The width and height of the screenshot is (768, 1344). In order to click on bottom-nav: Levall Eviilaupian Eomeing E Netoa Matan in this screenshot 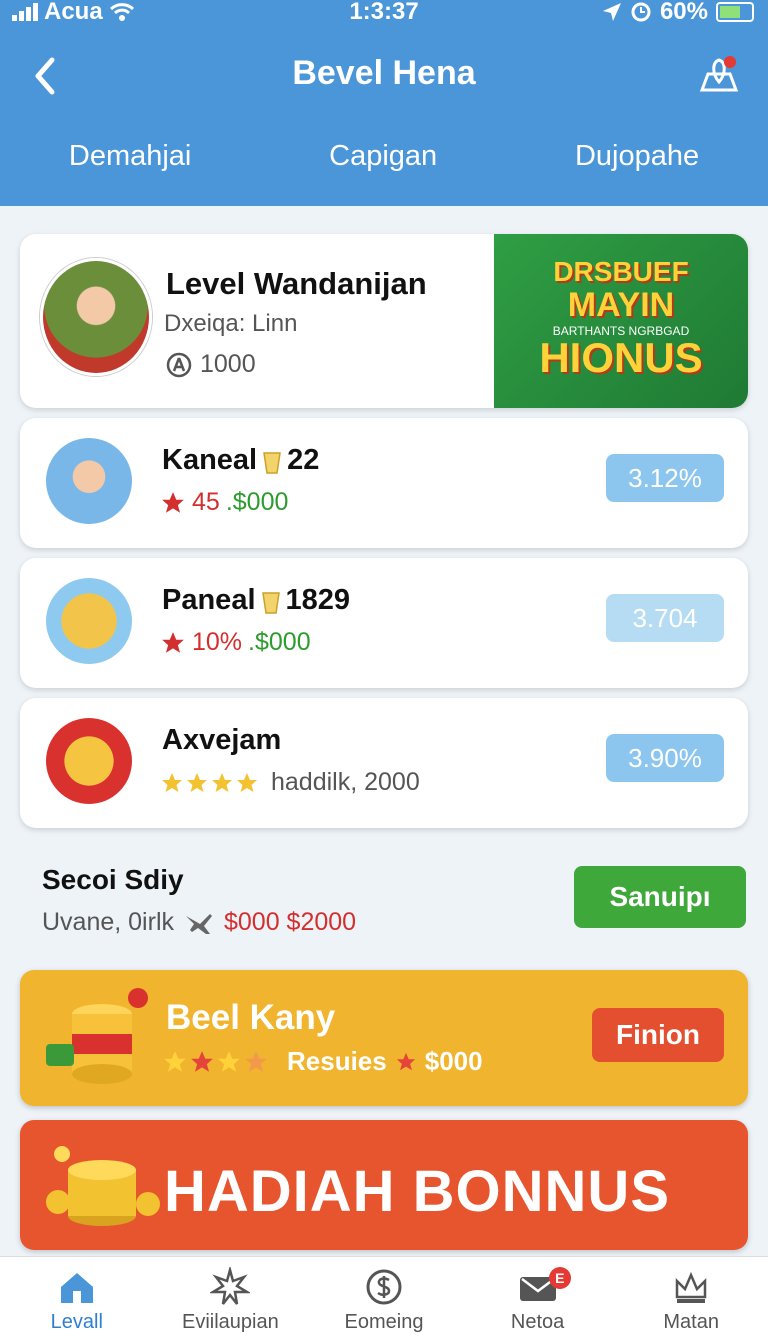, I will do `click(384, 1300)`.